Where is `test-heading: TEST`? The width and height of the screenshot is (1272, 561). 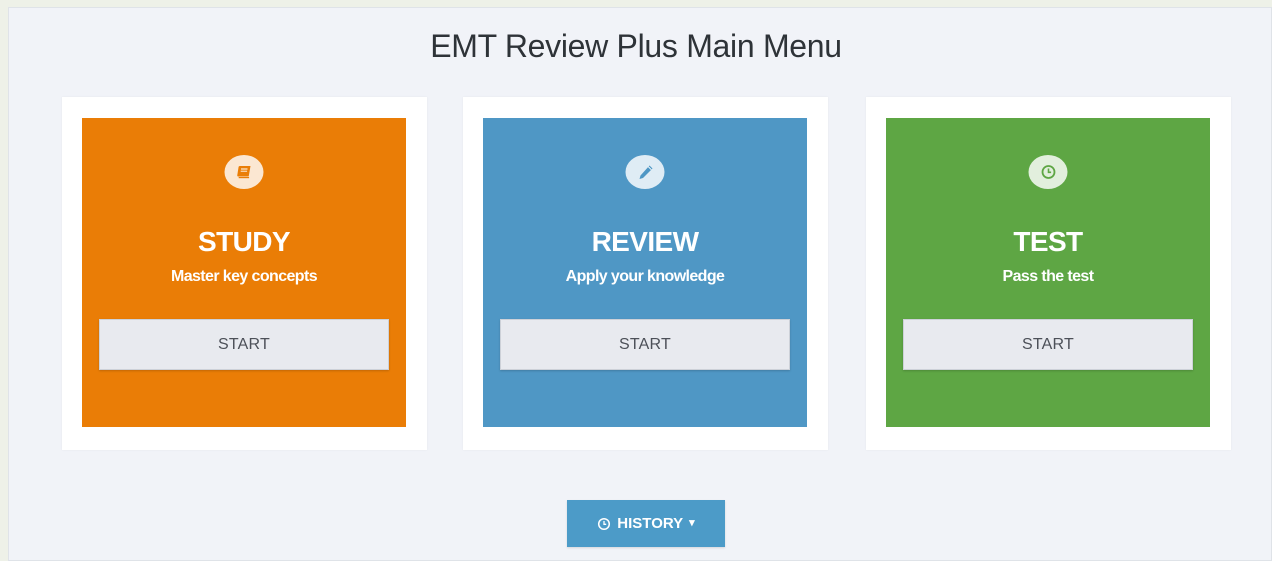 test-heading: TEST is located at coordinates (1048, 241).